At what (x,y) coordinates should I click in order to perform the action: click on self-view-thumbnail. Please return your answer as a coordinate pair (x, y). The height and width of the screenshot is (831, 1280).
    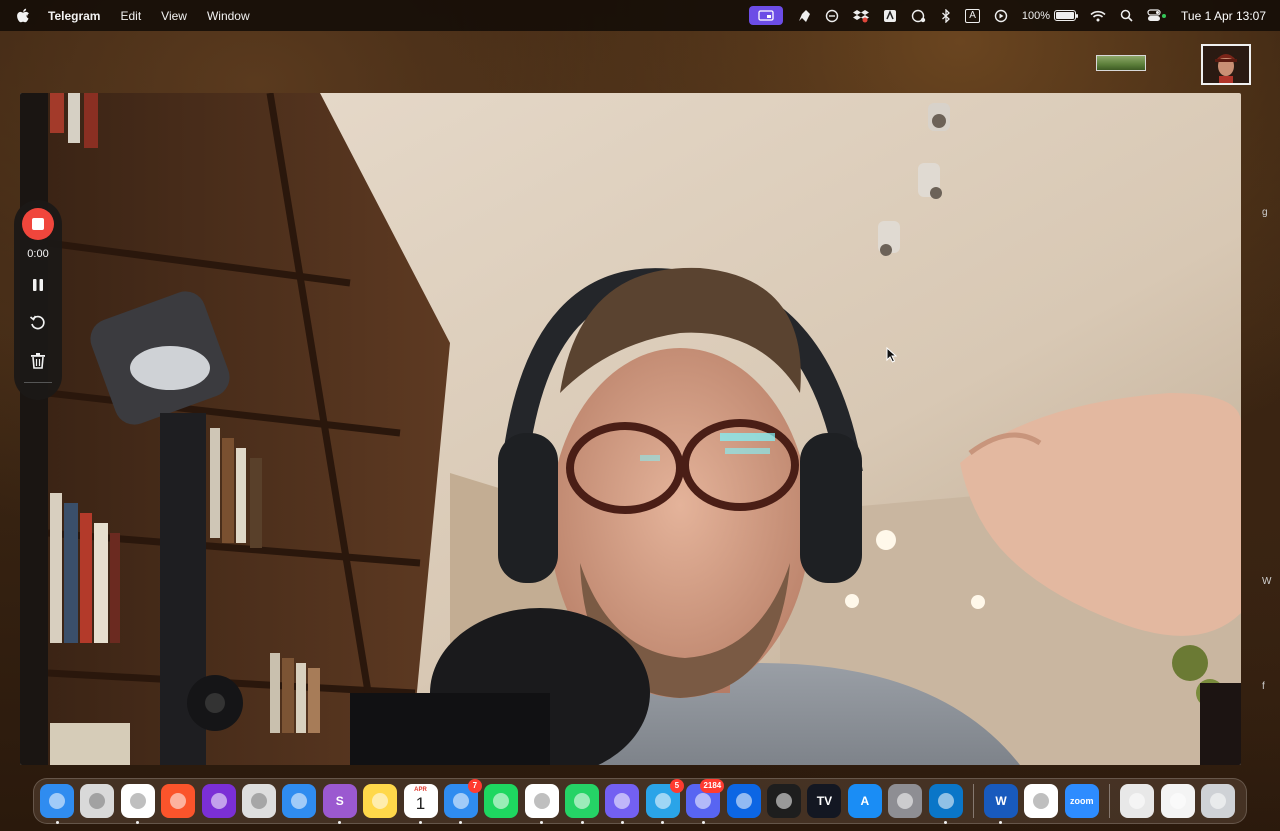
    Looking at the image, I should click on (1226, 64).